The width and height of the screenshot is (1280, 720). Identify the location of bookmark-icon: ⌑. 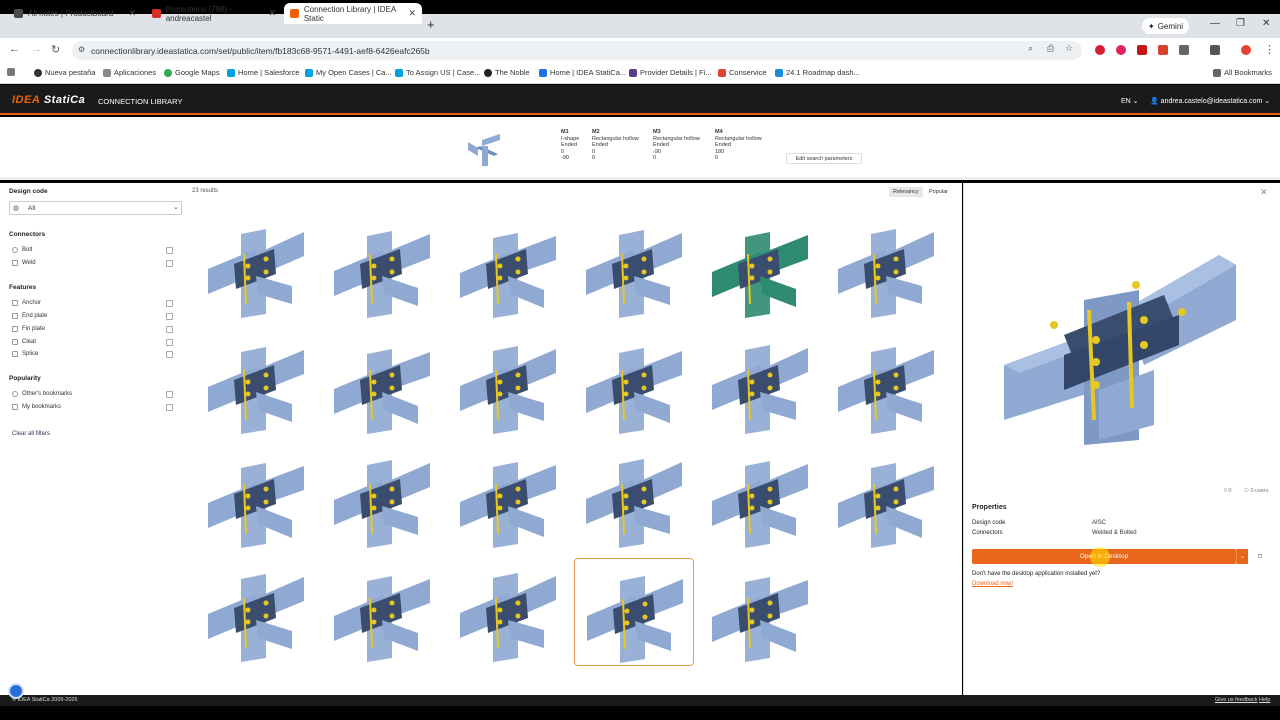
(1260, 556).